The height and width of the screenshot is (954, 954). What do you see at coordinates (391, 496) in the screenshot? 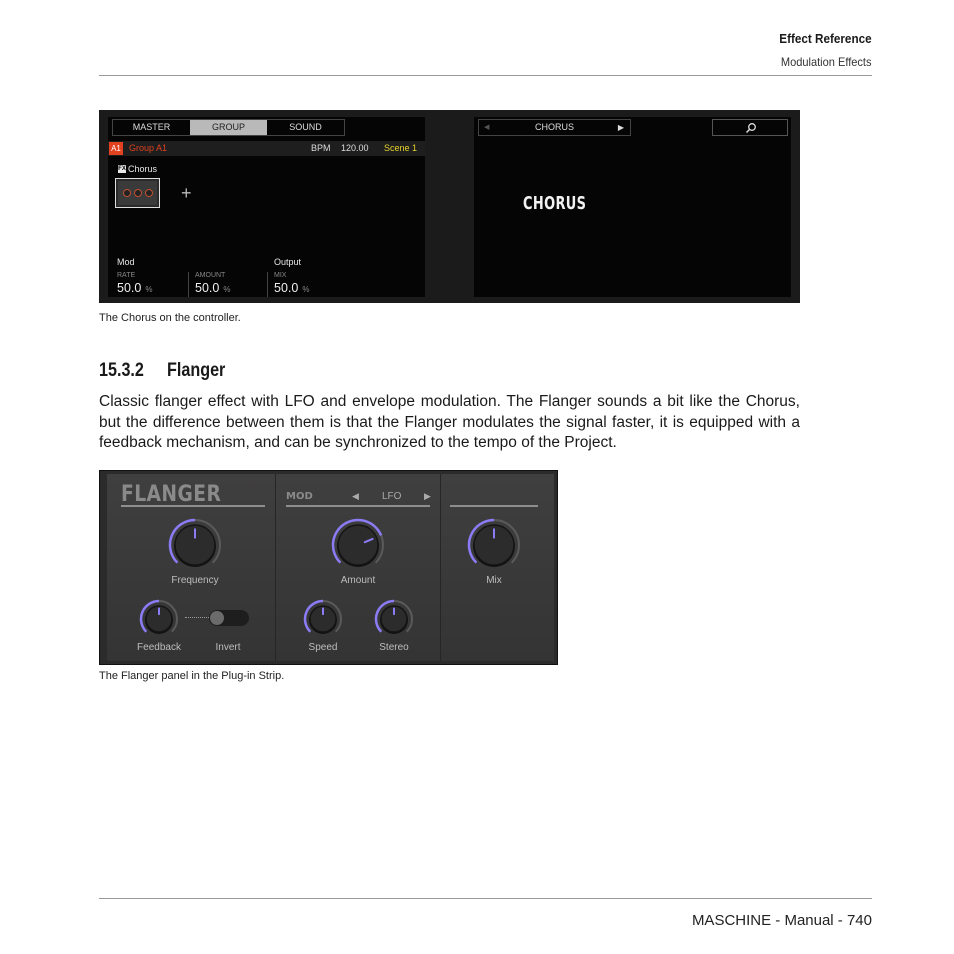
I see `mod-source-value: LFO` at bounding box center [391, 496].